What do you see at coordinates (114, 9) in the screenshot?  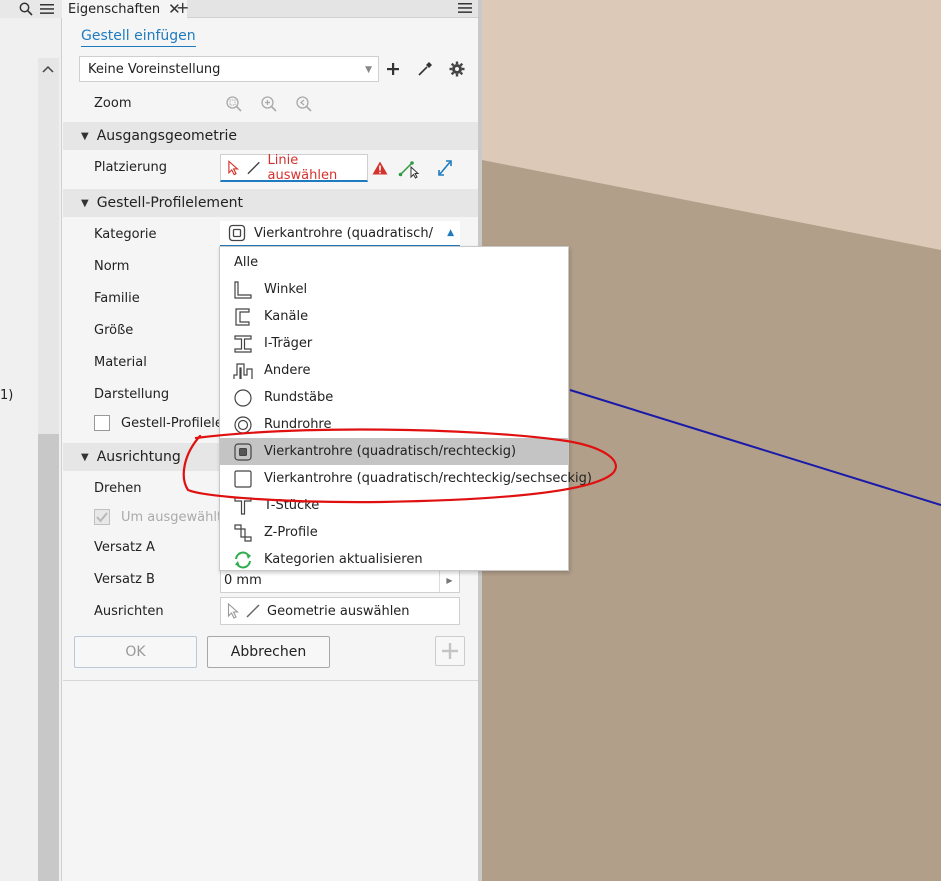 I see `tab-title: Eigenschaften` at bounding box center [114, 9].